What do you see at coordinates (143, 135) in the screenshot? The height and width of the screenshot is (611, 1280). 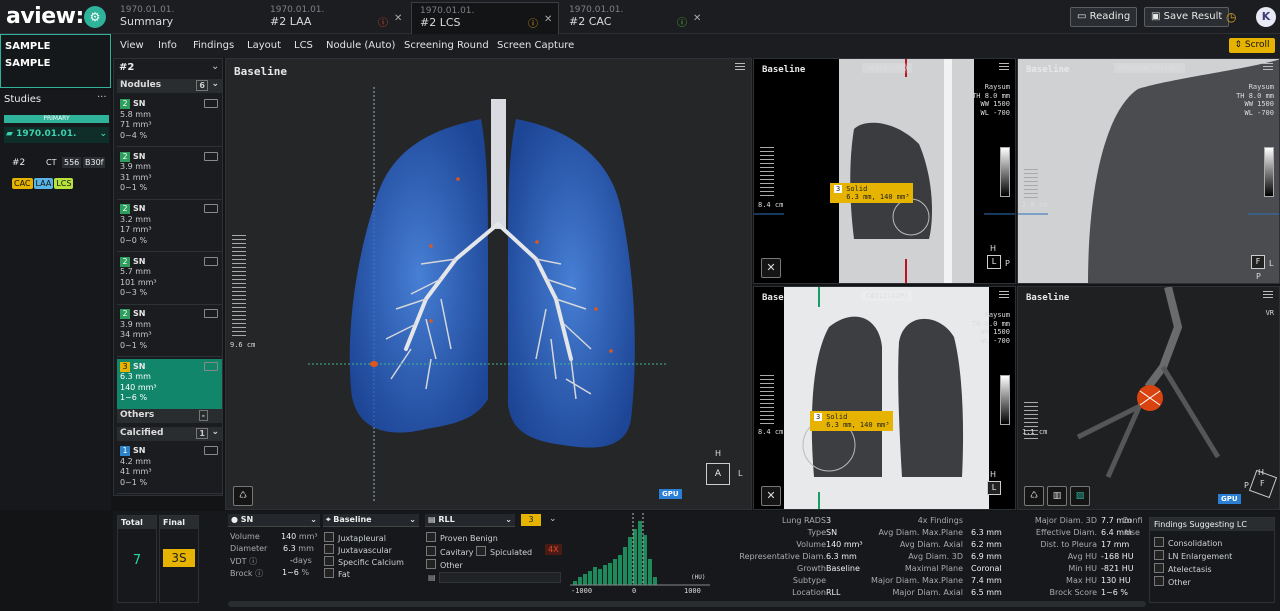 I see `unit: %` at bounding box center [143, 135].